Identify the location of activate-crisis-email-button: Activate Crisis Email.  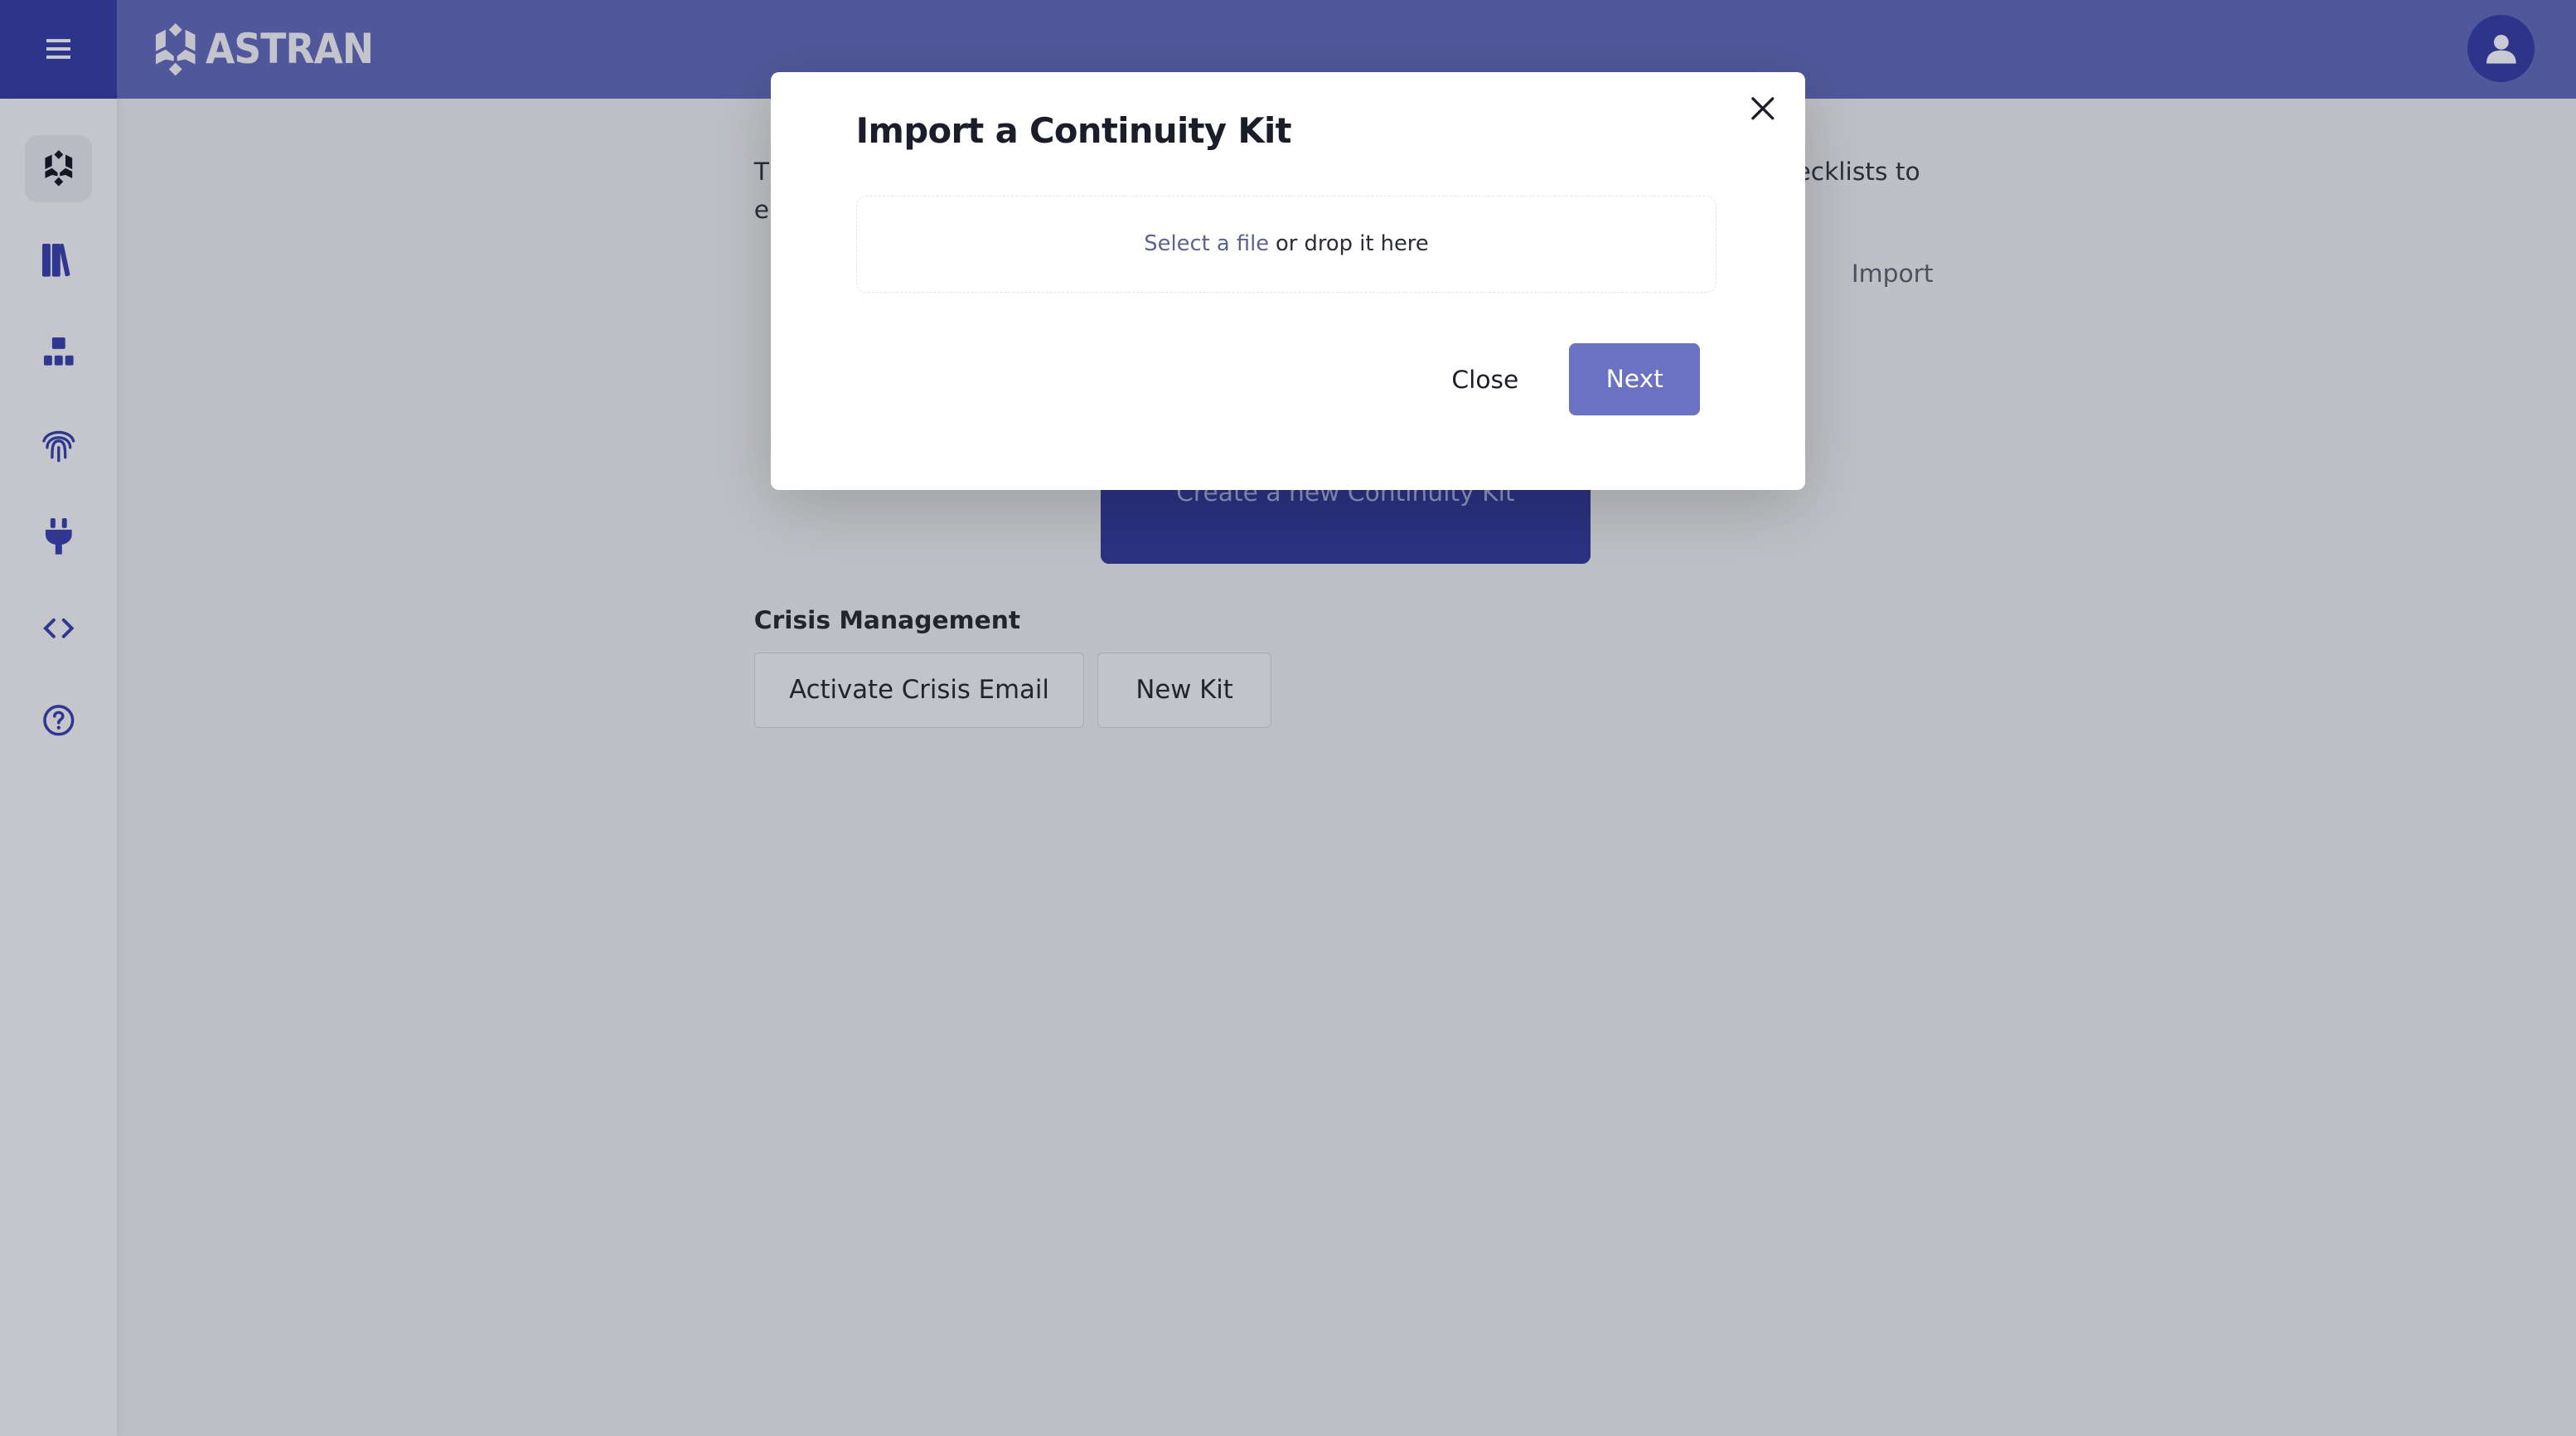
(919, 690).